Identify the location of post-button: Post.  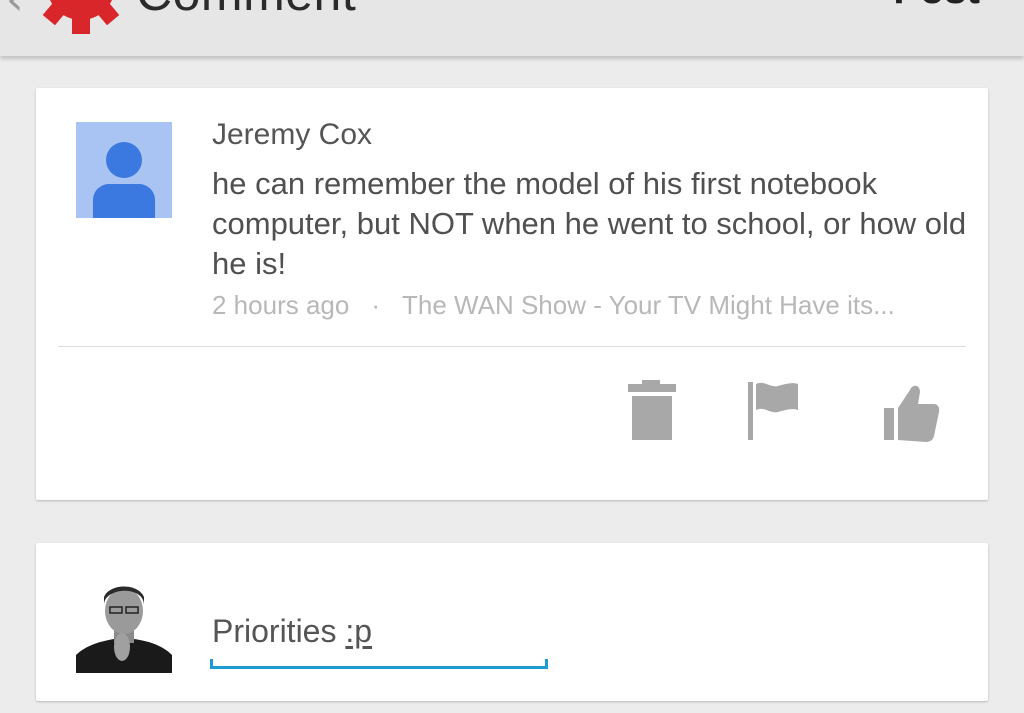
(936, 6).